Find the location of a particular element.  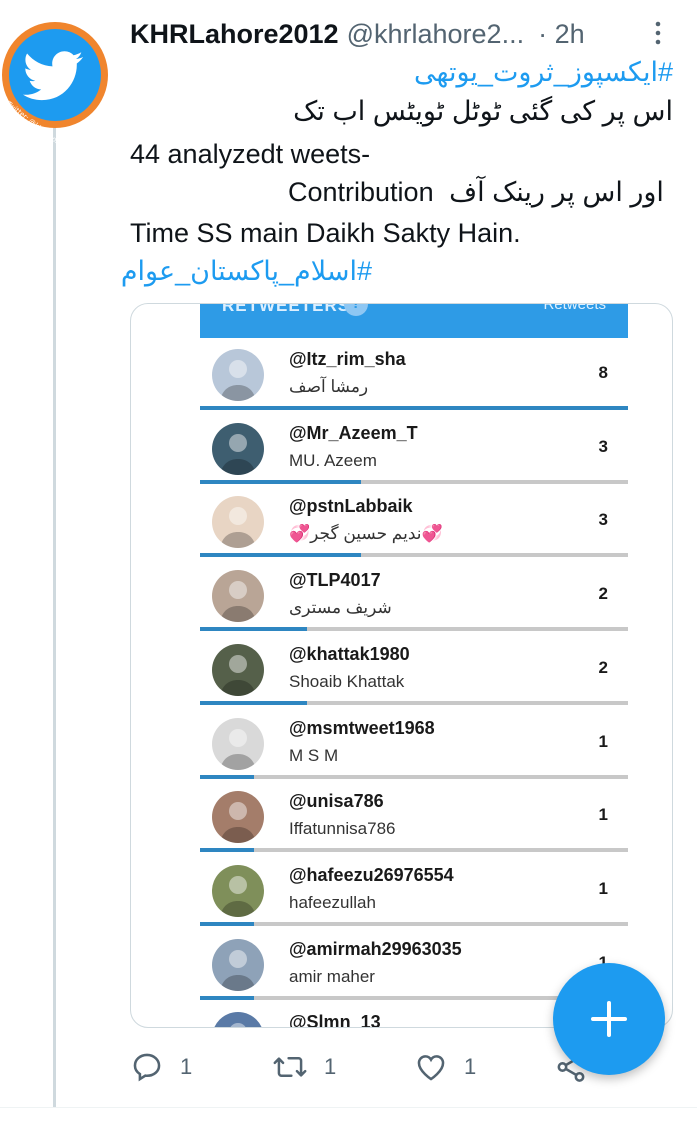

retweeter-display-name: 💞ندیم حسین گجر💞 is located at coordinates (366, 534).